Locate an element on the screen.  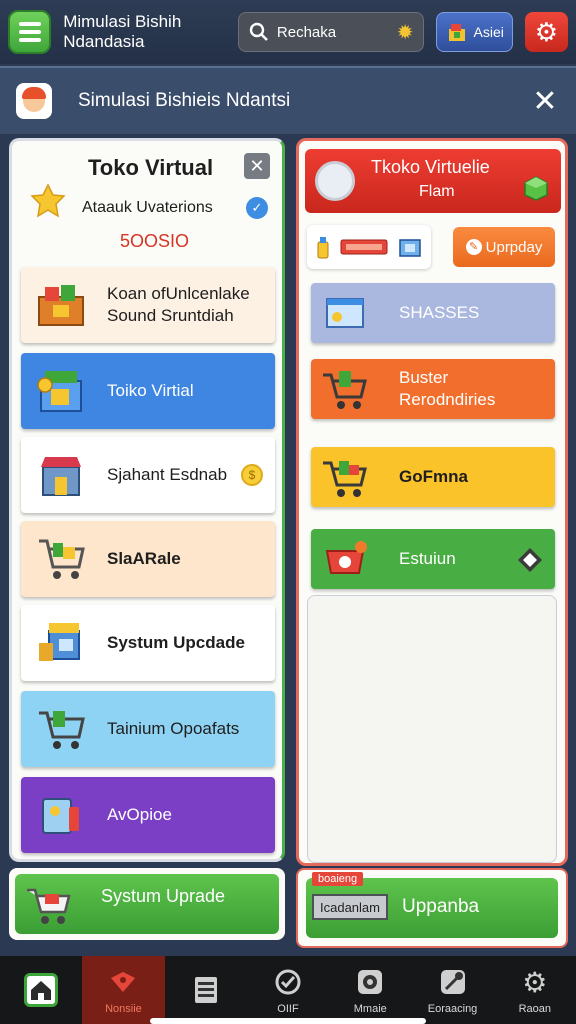
crate-icon is located at coordinates (61, 305).